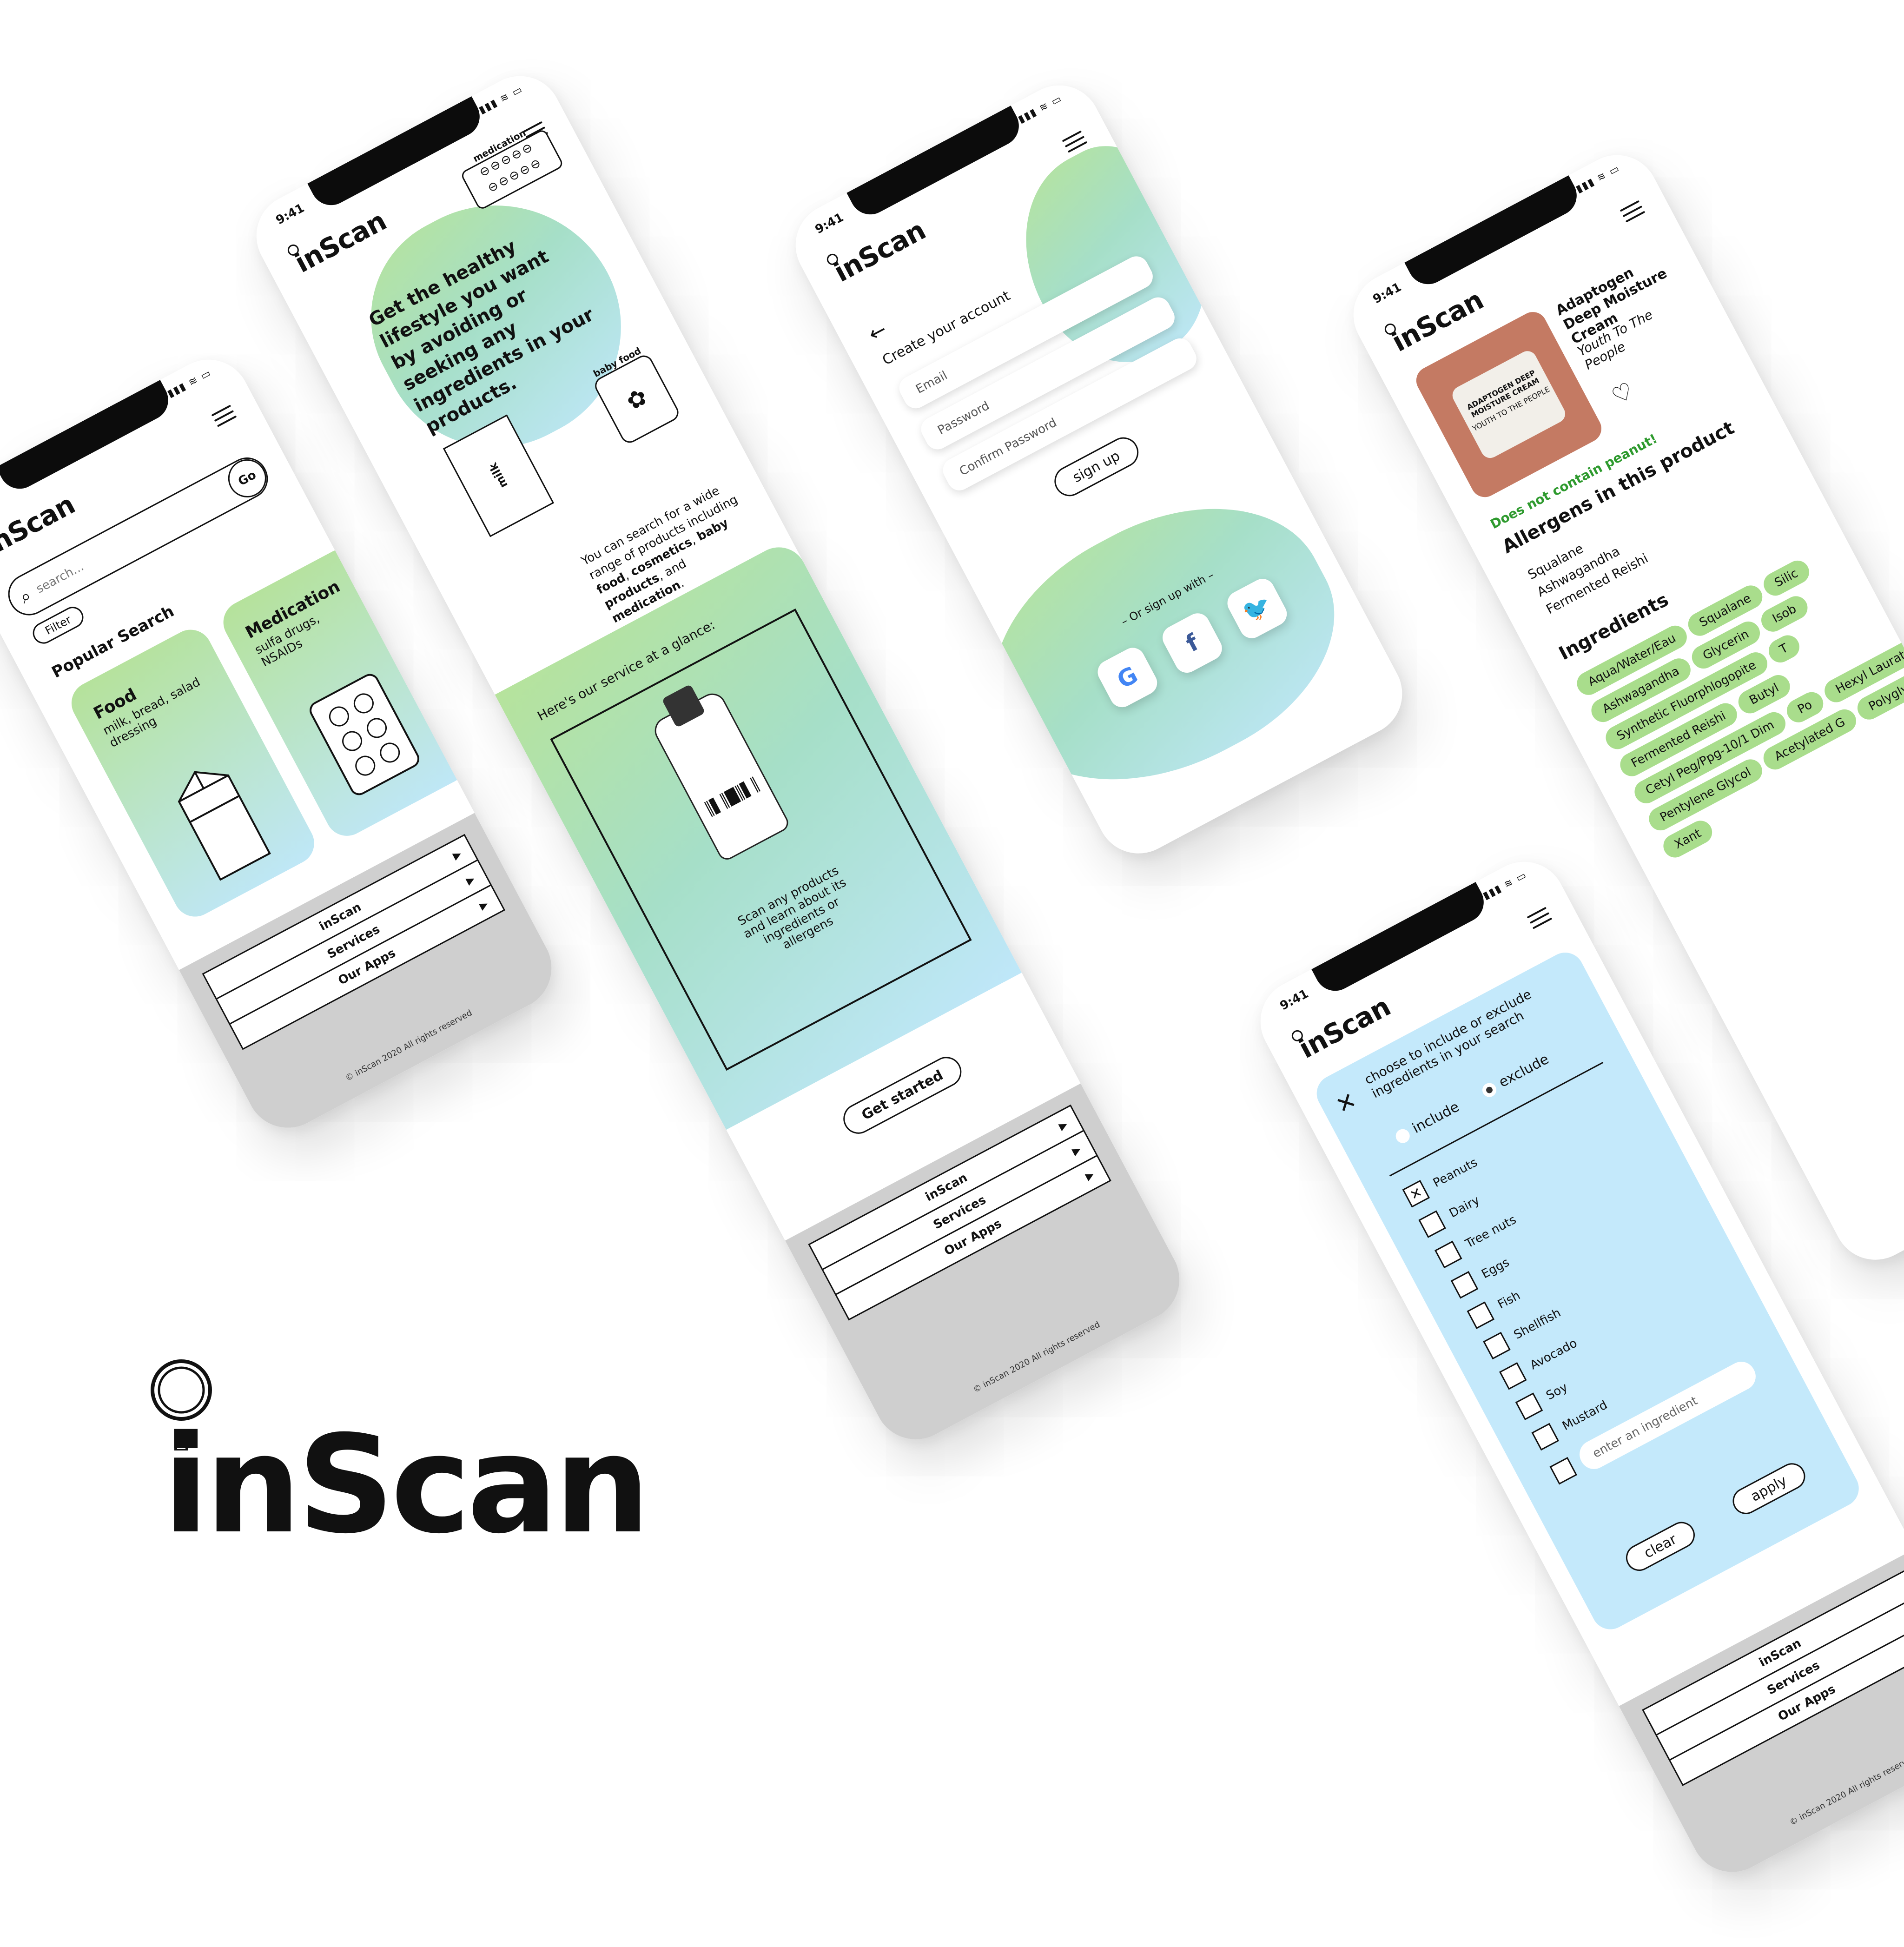 The height and width of the screenshot is (1947, 1904). I want to click on apply-button: apply, so click(1769, 1489).